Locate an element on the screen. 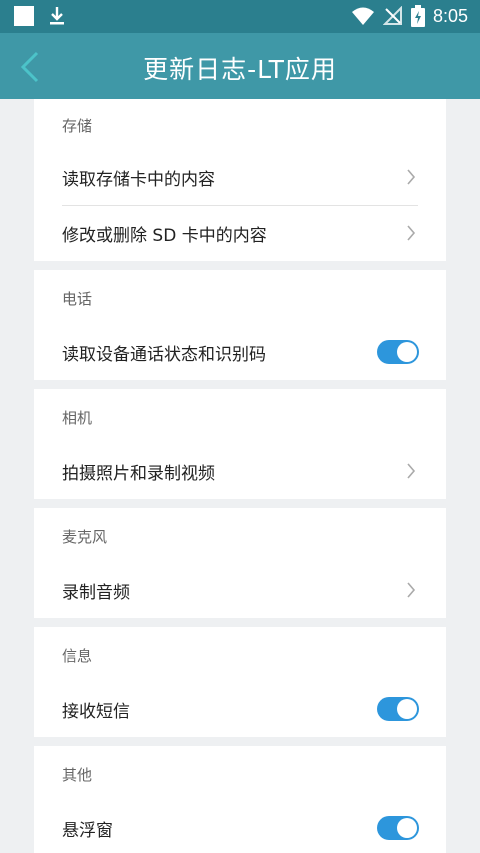  section-phone: 电话 读取设备通话状态和识别码 is located at coordinates (240, 325).